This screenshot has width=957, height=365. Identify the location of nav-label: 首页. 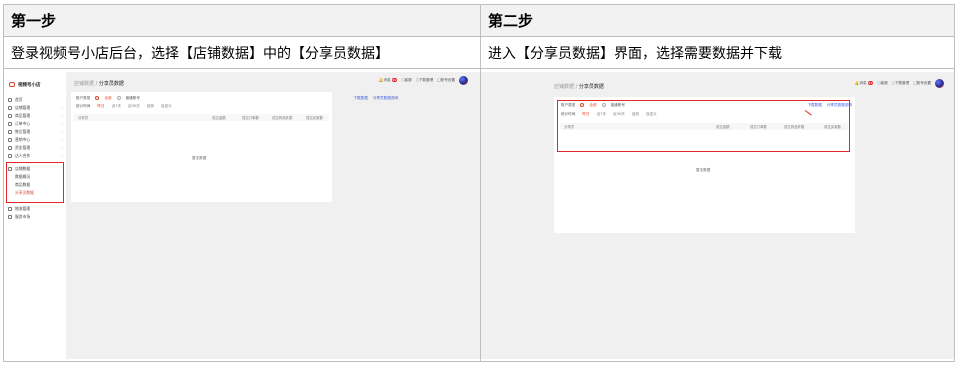
(19, 99).